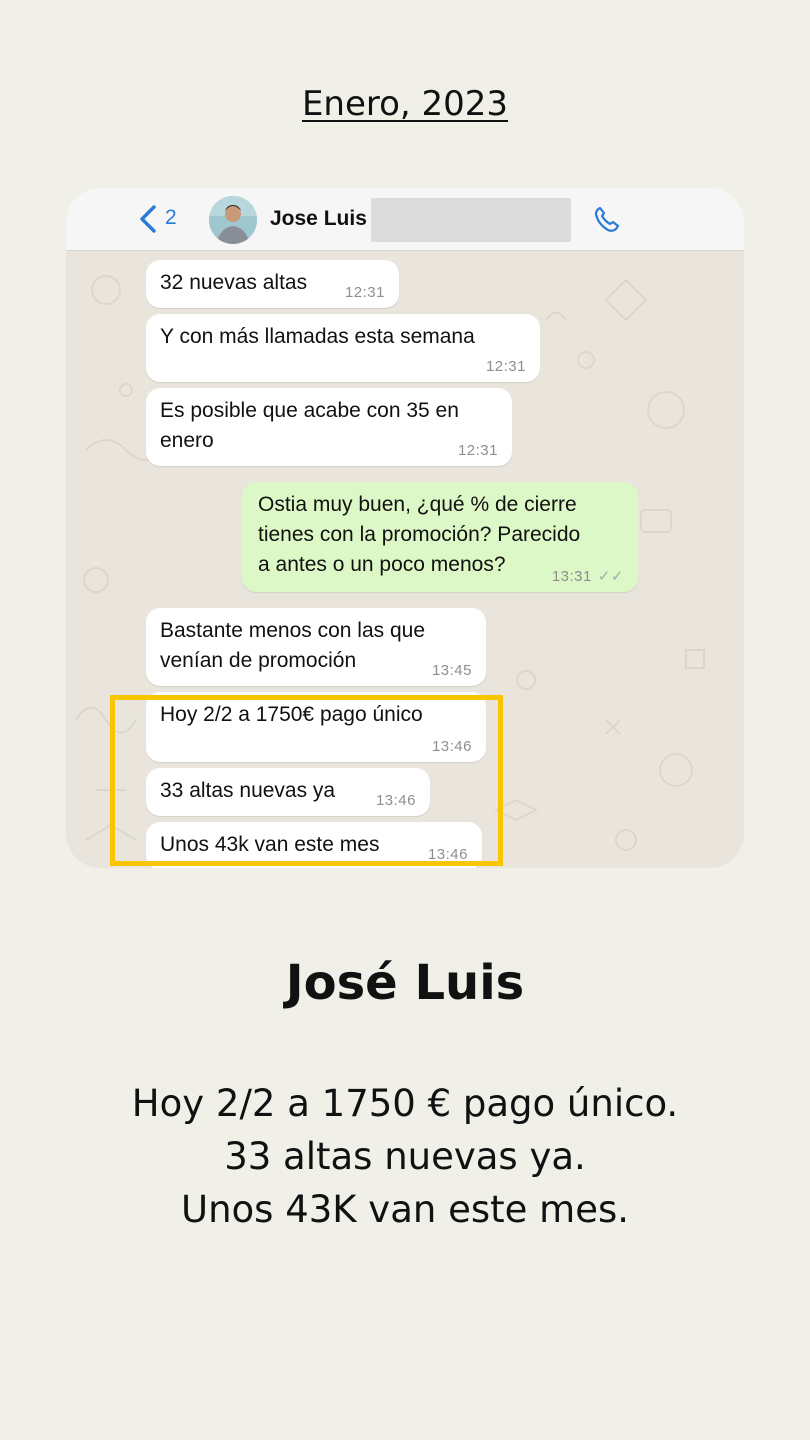  What do you see at coordinates (171, 218) in the screenshot?
I see `unread-count: 2` at bounding box center [171, 218].